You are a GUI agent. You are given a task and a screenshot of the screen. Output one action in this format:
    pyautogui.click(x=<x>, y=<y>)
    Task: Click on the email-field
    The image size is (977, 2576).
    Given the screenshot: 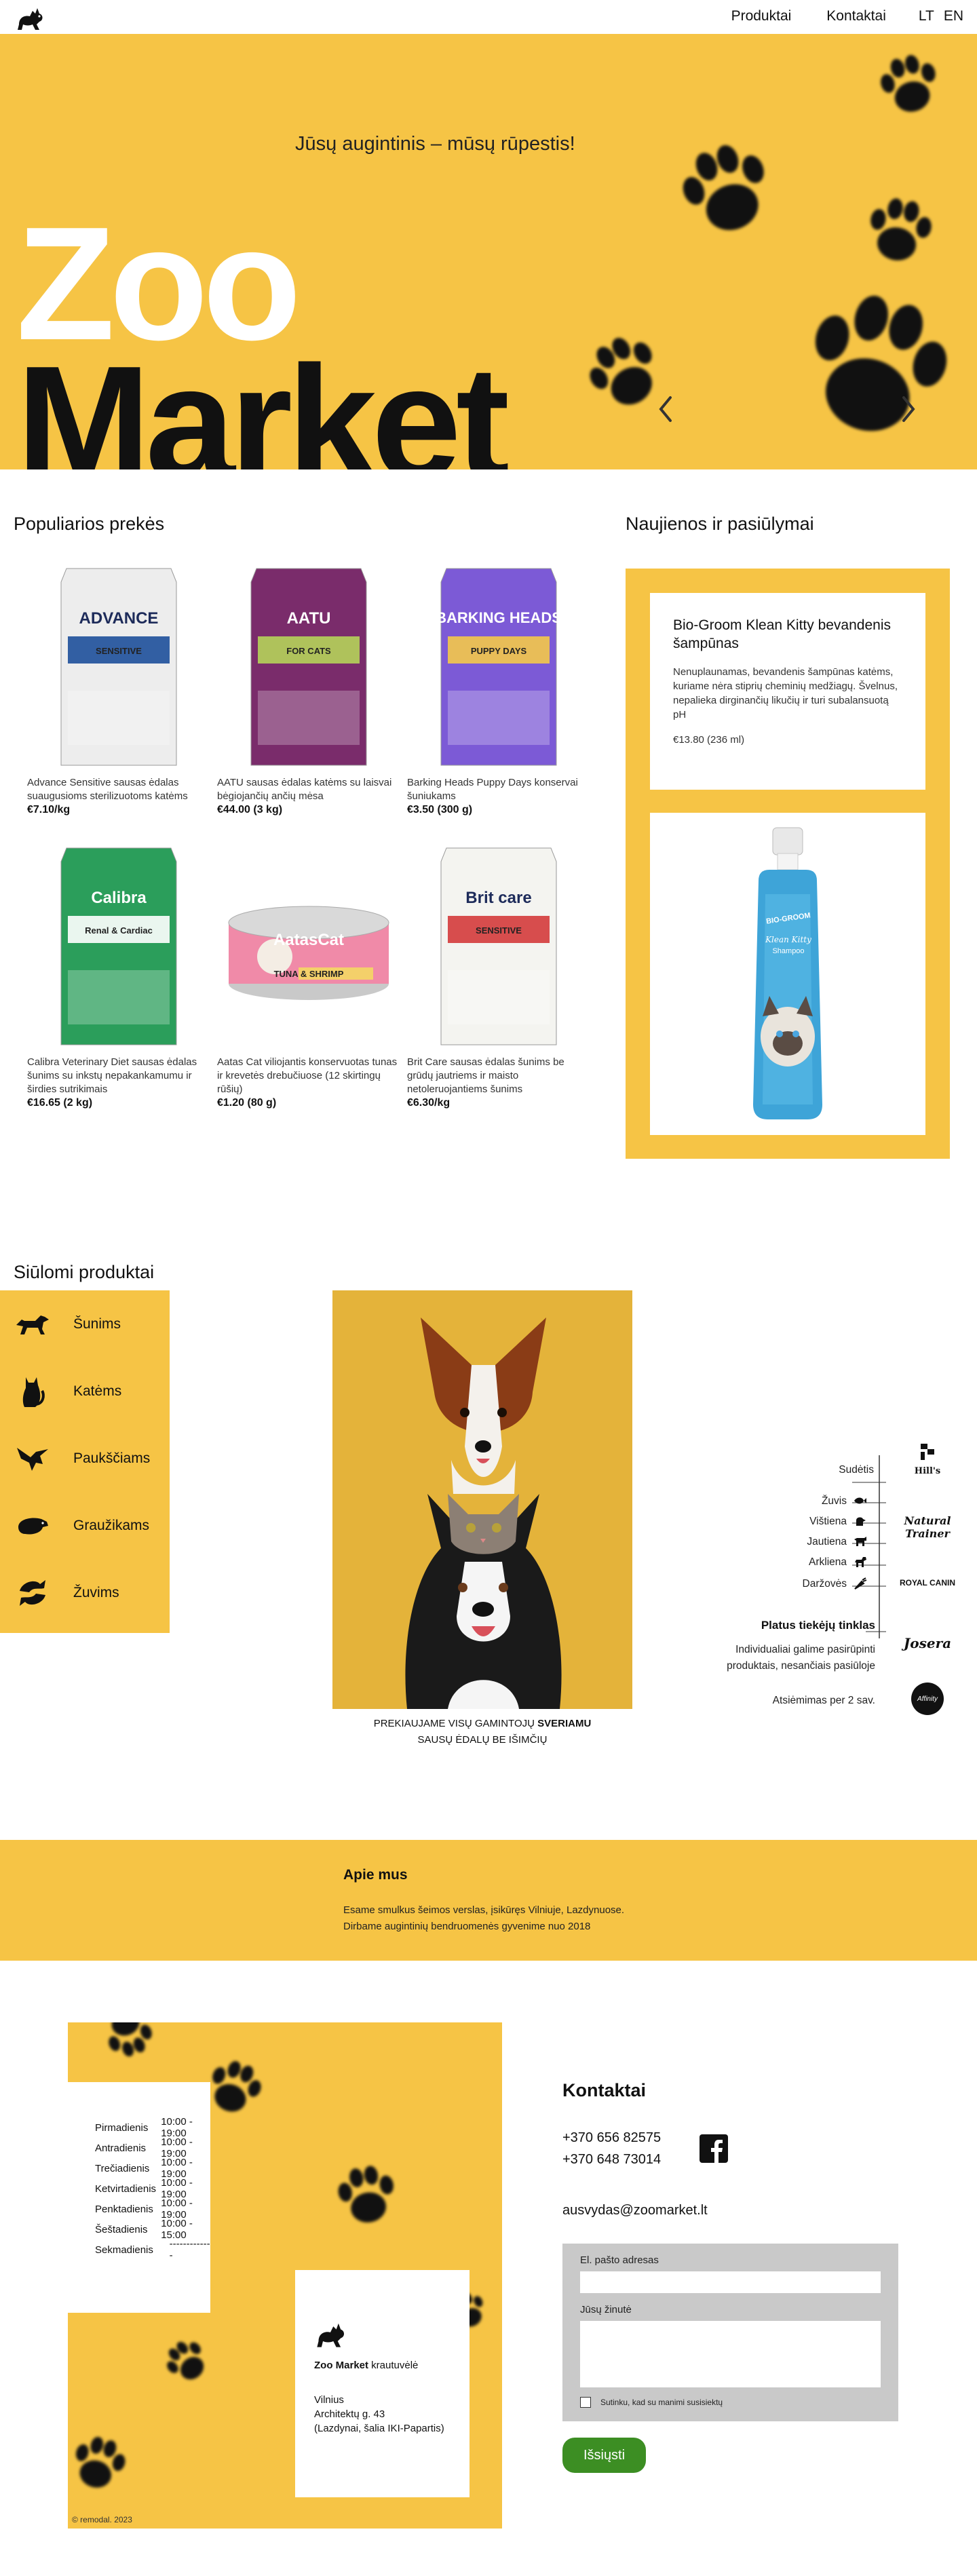 What is the action you would take?
    pyautogui.click(x=730, y=2282)
    